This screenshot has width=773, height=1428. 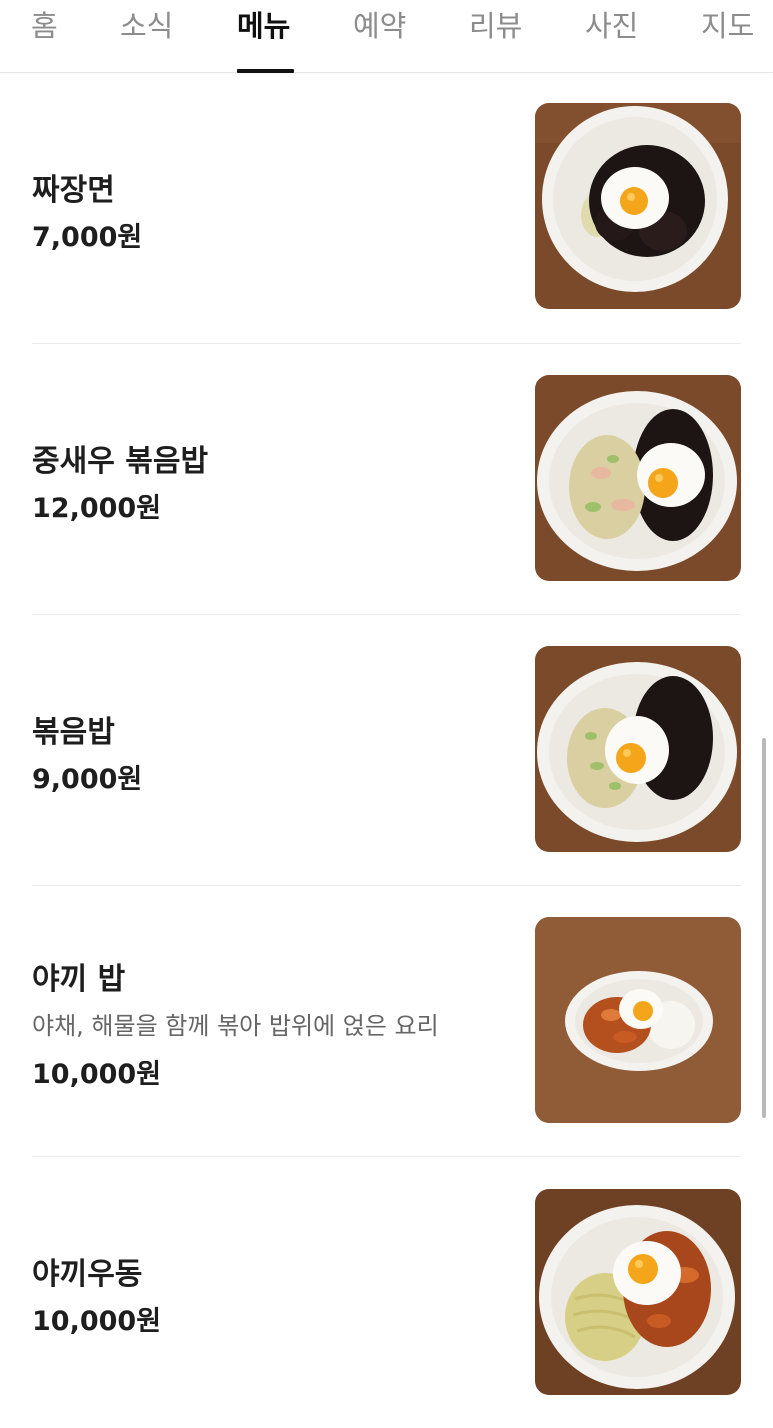 What do you see at coordinates (764, 928) in the screenshot?
I see `scrollbar` at bounding box center [764, 928].